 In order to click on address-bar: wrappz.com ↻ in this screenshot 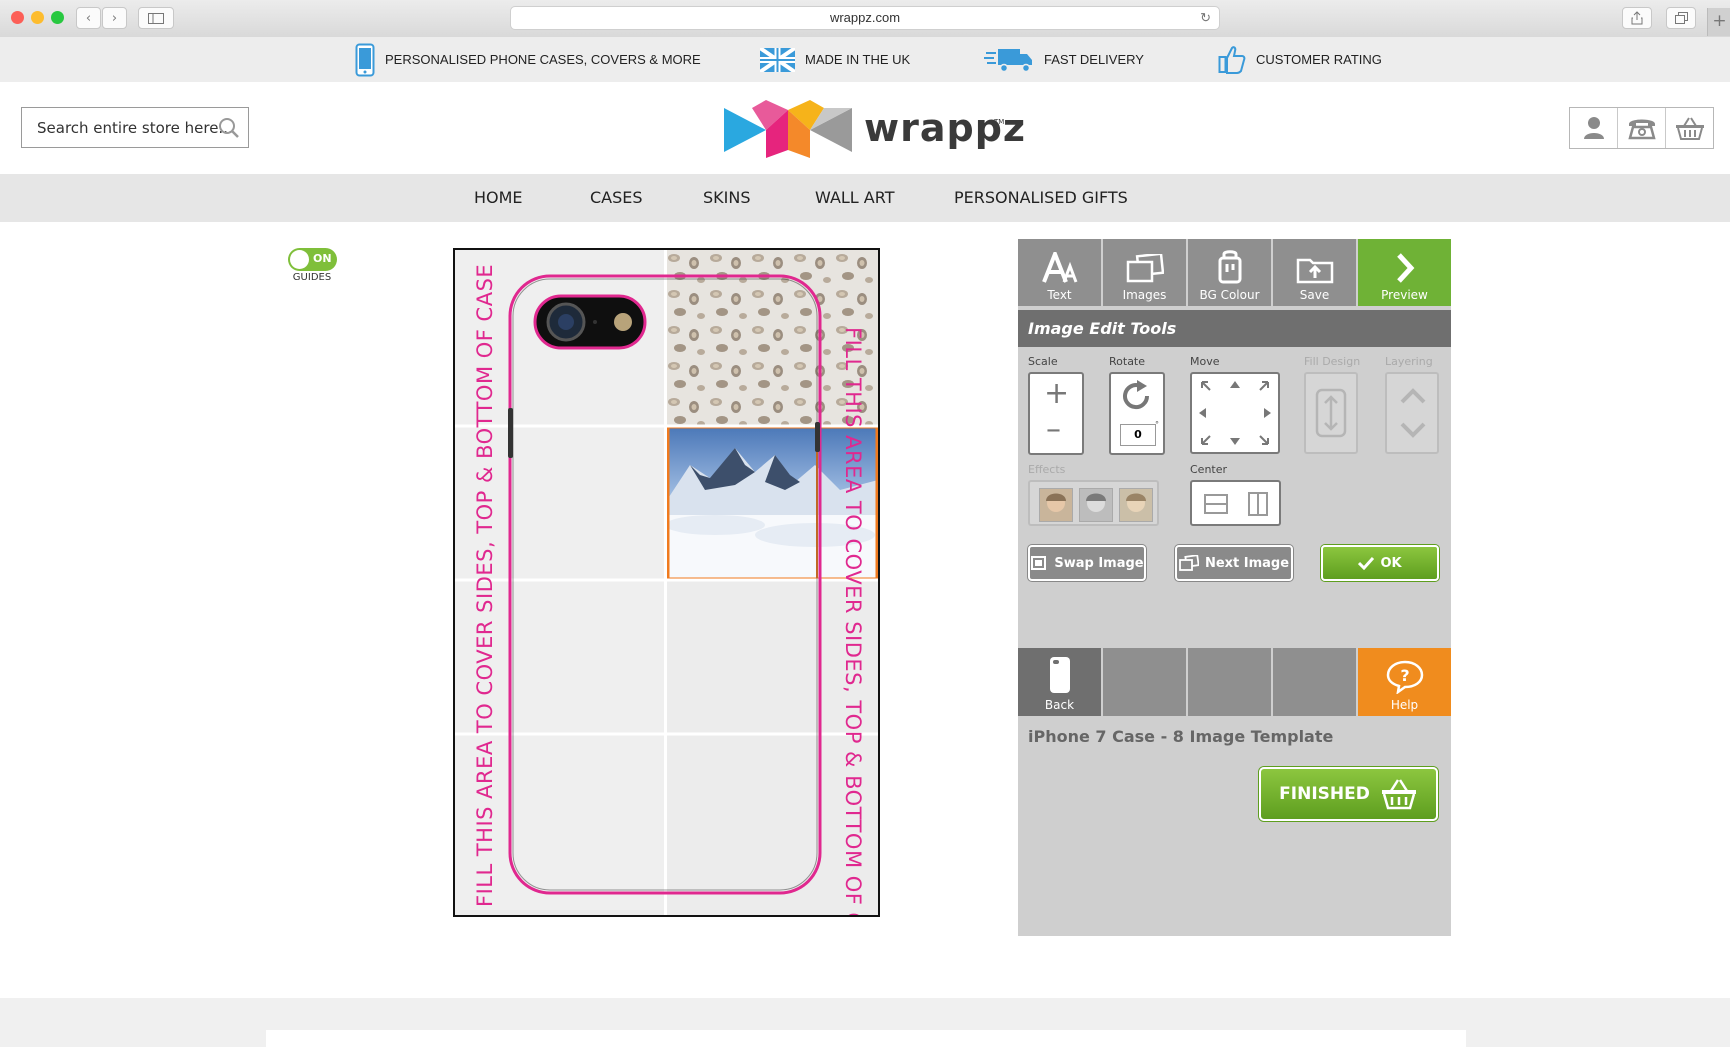, I will do `click(865, 18)`.